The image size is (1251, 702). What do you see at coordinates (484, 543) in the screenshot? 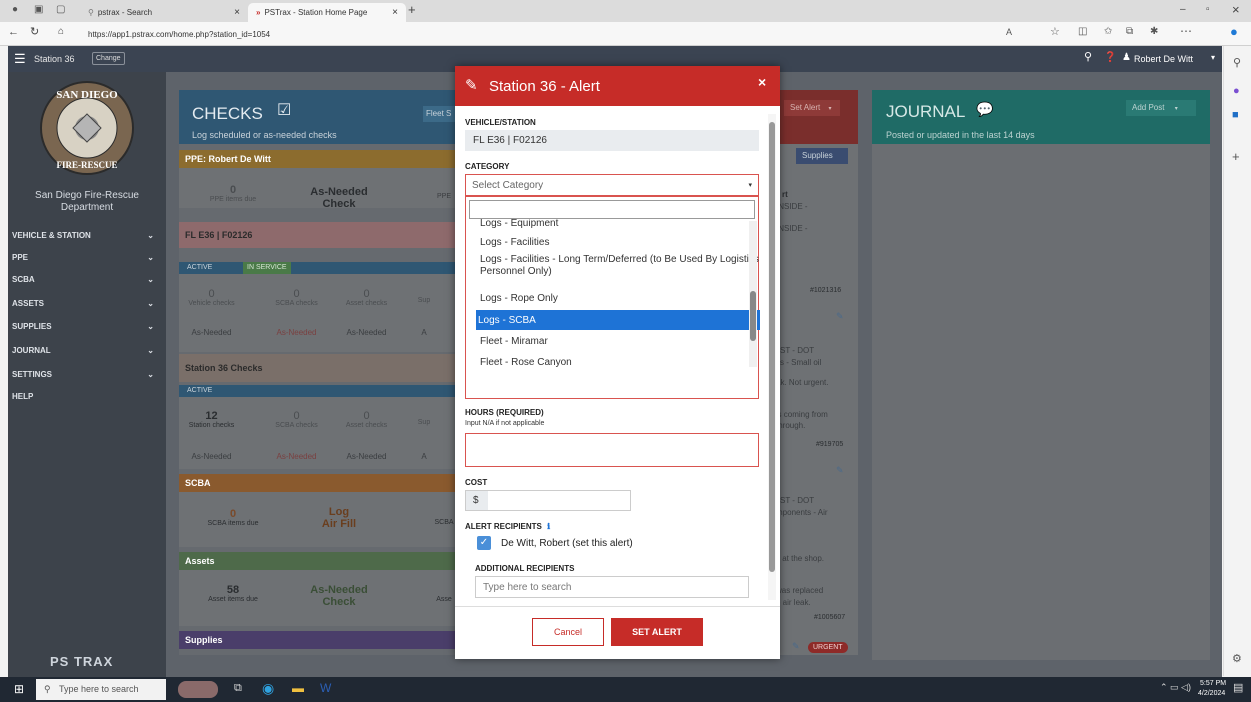
I see `recipient-checkbox: ✓` at bounding box center [484, 543].